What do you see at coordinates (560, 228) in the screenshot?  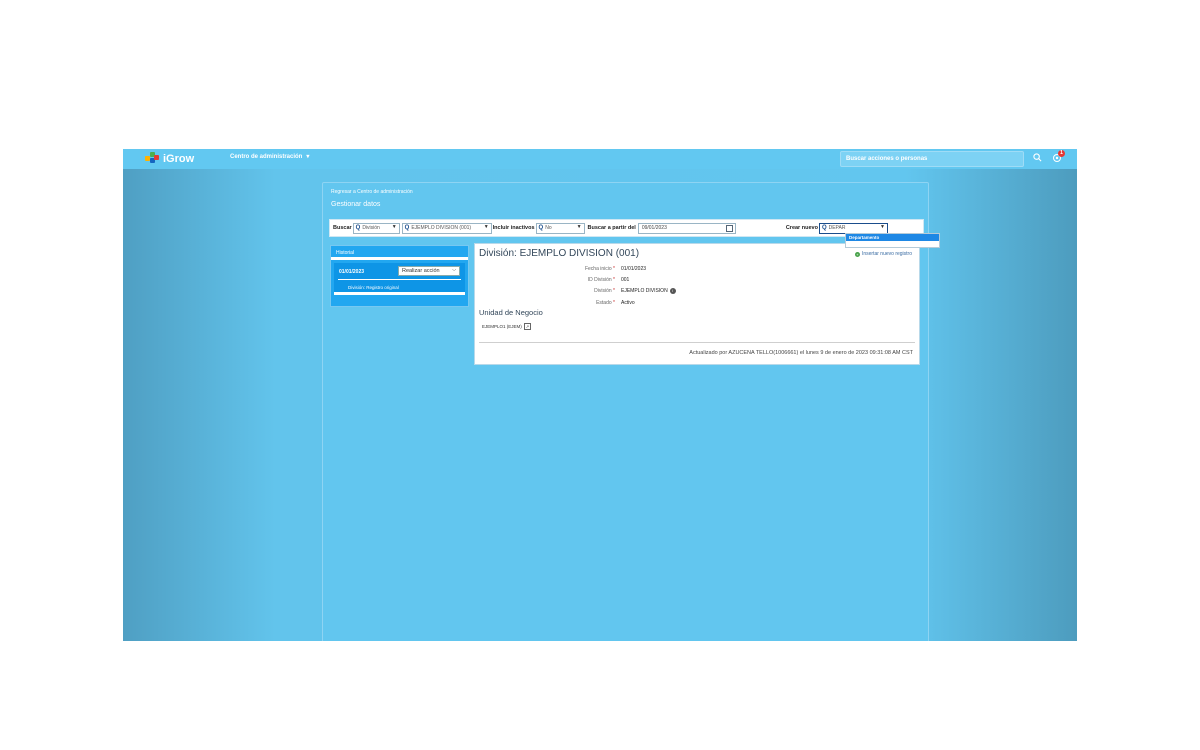 I see `include-inactive-select: Q No ▼` at bounding box center [560, 228].